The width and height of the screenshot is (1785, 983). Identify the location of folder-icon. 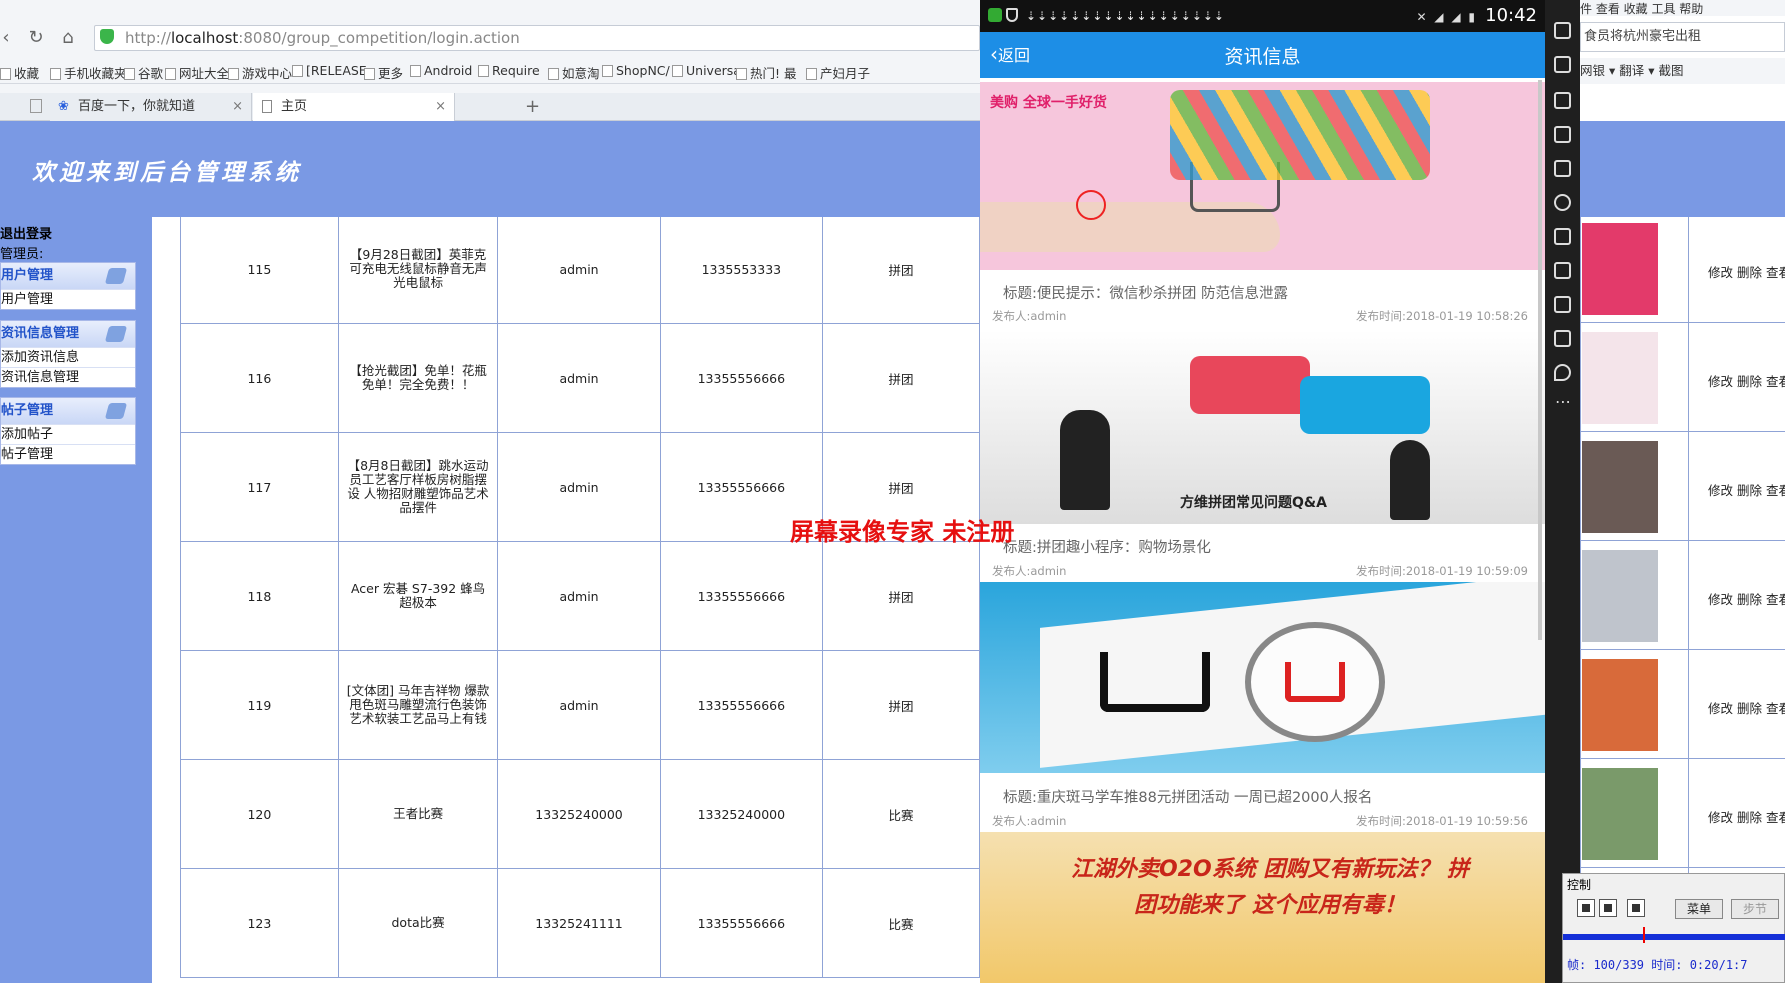
(1562, 338).